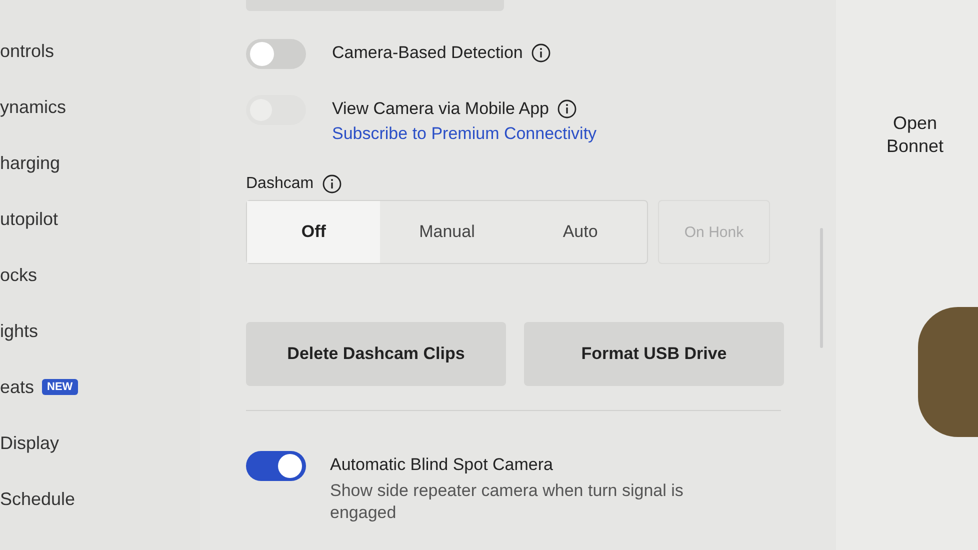 The width and height of the screenshot is (978, 550). What do you see at coordinates (376, 354) in the screenshot?
I see `action-button: Delete Dashcam Clips` at bounding box center [376, 354].